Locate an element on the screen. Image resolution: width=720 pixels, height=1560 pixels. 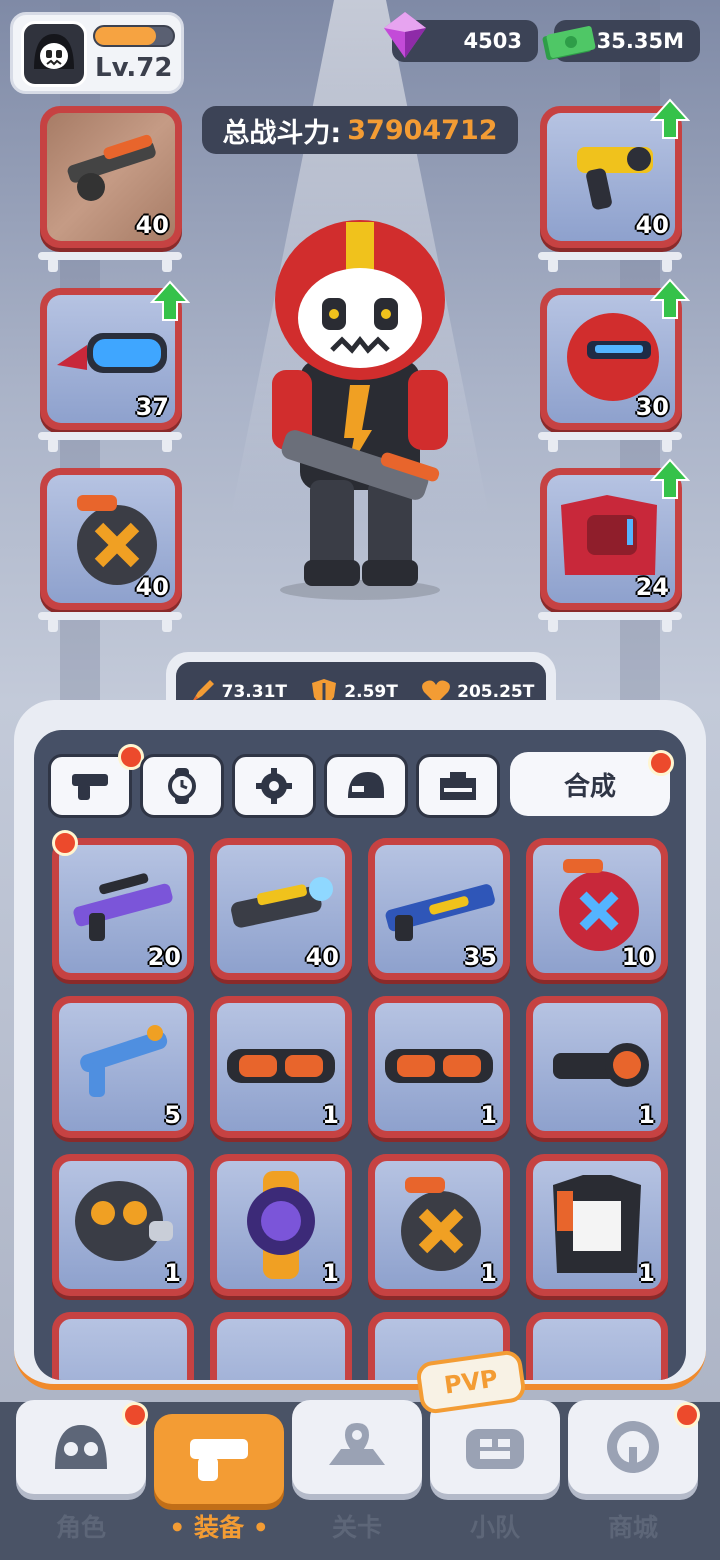
gem-amount: 4503 is located at coordinates (492, 41).